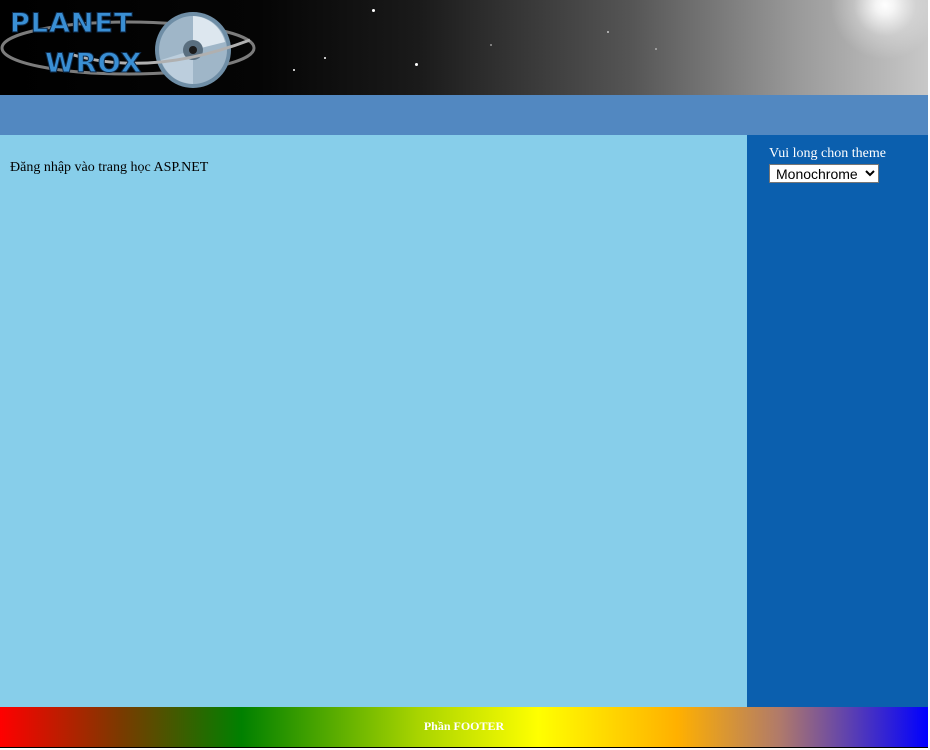  What do you see at coordinates (464, 47) in the screenshot?
I see `header-banner: PLANET WROX` at bounding box center [464, 47].